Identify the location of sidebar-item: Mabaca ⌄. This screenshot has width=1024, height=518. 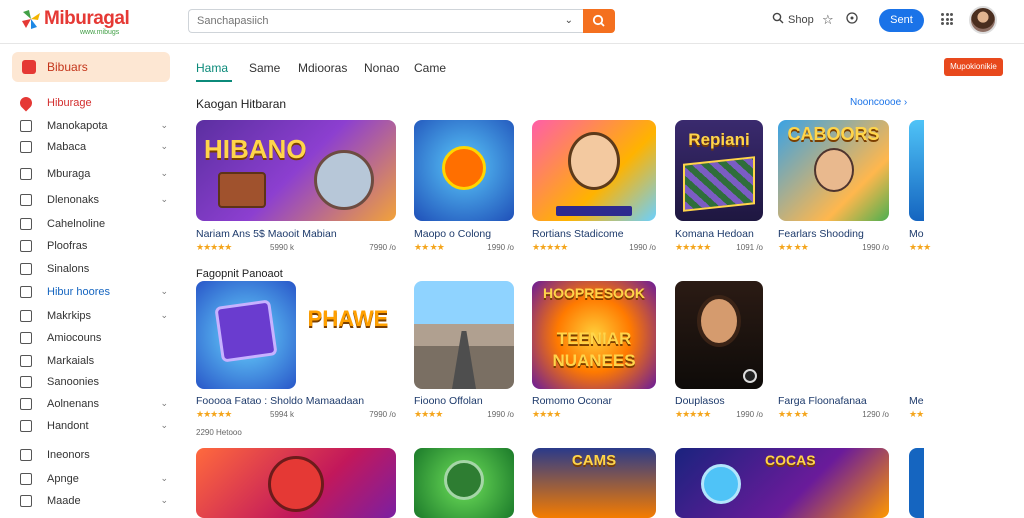
(95, 148).